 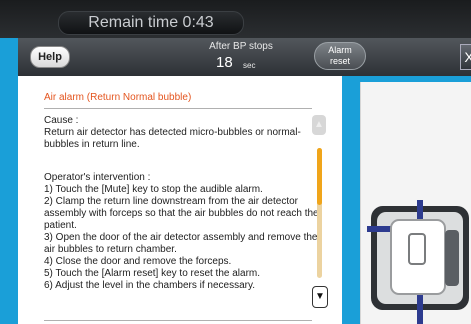 What do you see at coordinates (420, 309) in the screenshot?
I see `tube-bottom` at bounding box center [420, 309].